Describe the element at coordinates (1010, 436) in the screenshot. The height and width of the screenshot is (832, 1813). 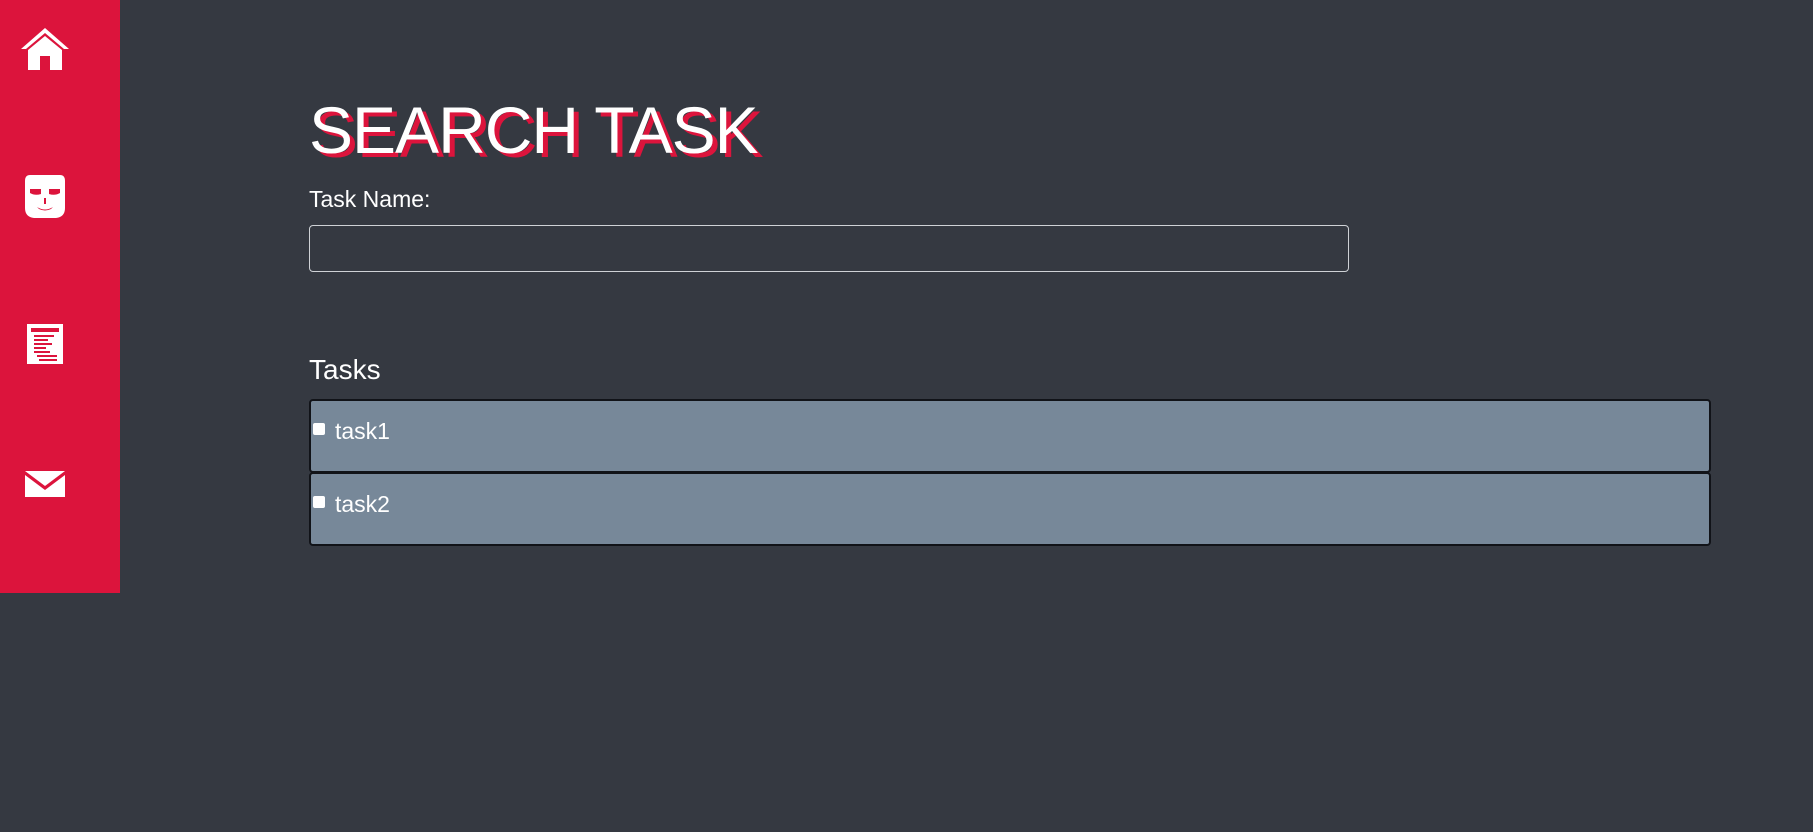
I see `list-item: task1` at that location.